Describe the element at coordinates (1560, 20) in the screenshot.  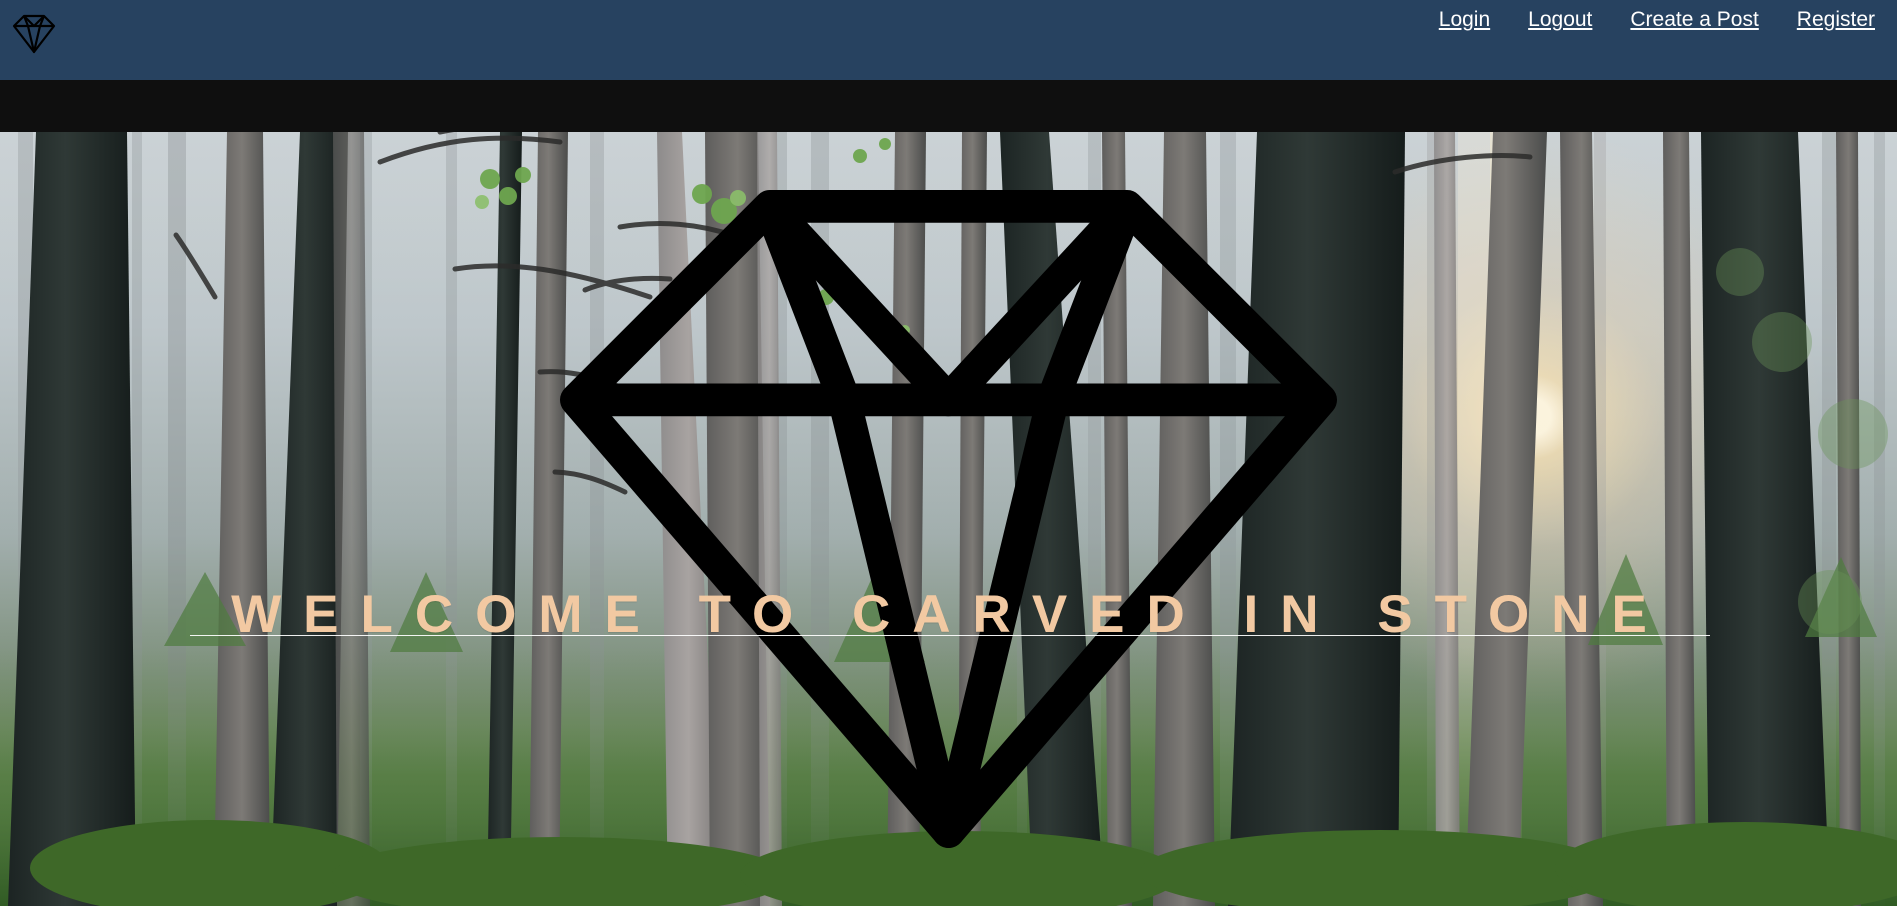
I see `nav-logout-link: Logout` at that location.